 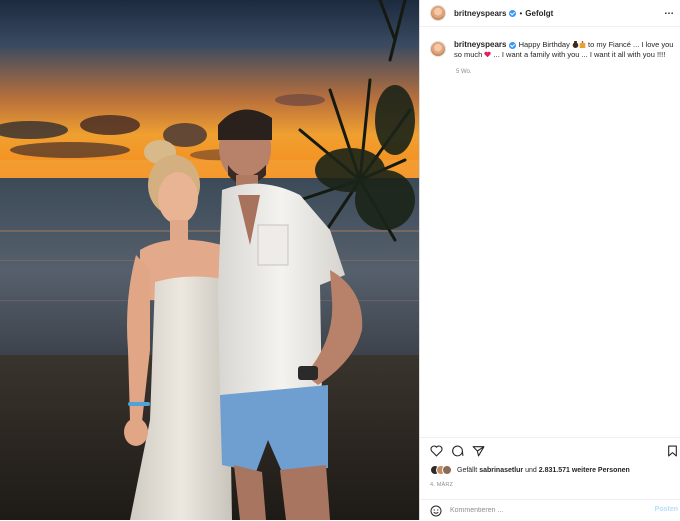 I want to click on comment-box: Posten, so click(x=550, y=510).